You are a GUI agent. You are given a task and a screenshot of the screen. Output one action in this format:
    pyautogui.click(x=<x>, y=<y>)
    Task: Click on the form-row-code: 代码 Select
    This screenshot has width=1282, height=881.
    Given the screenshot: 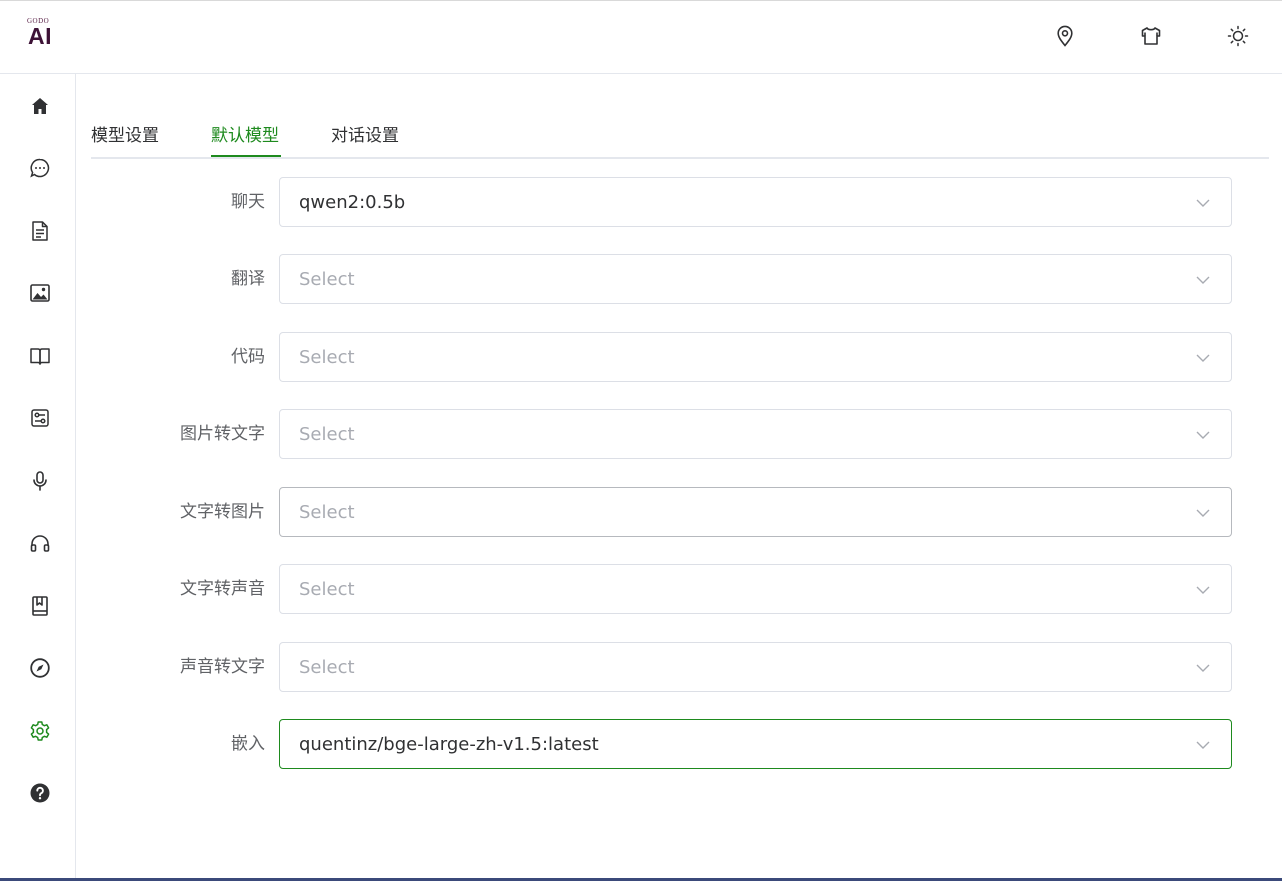 What is the action you would take?
    pyautogui.click(x=679, y=357)
    